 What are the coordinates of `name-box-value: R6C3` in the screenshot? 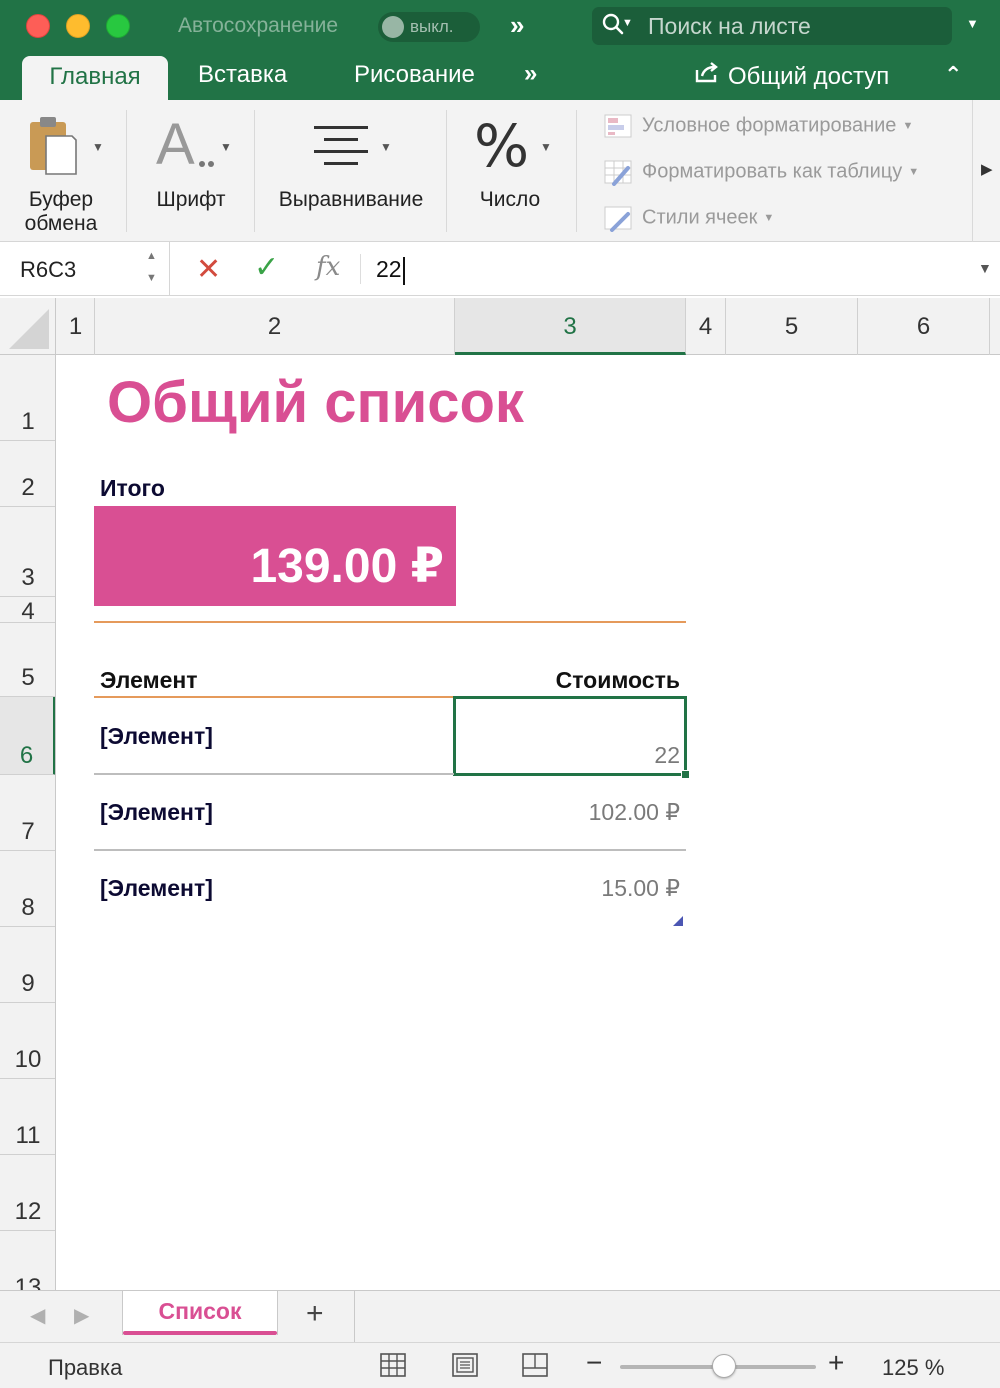 It's located at (48, 269).